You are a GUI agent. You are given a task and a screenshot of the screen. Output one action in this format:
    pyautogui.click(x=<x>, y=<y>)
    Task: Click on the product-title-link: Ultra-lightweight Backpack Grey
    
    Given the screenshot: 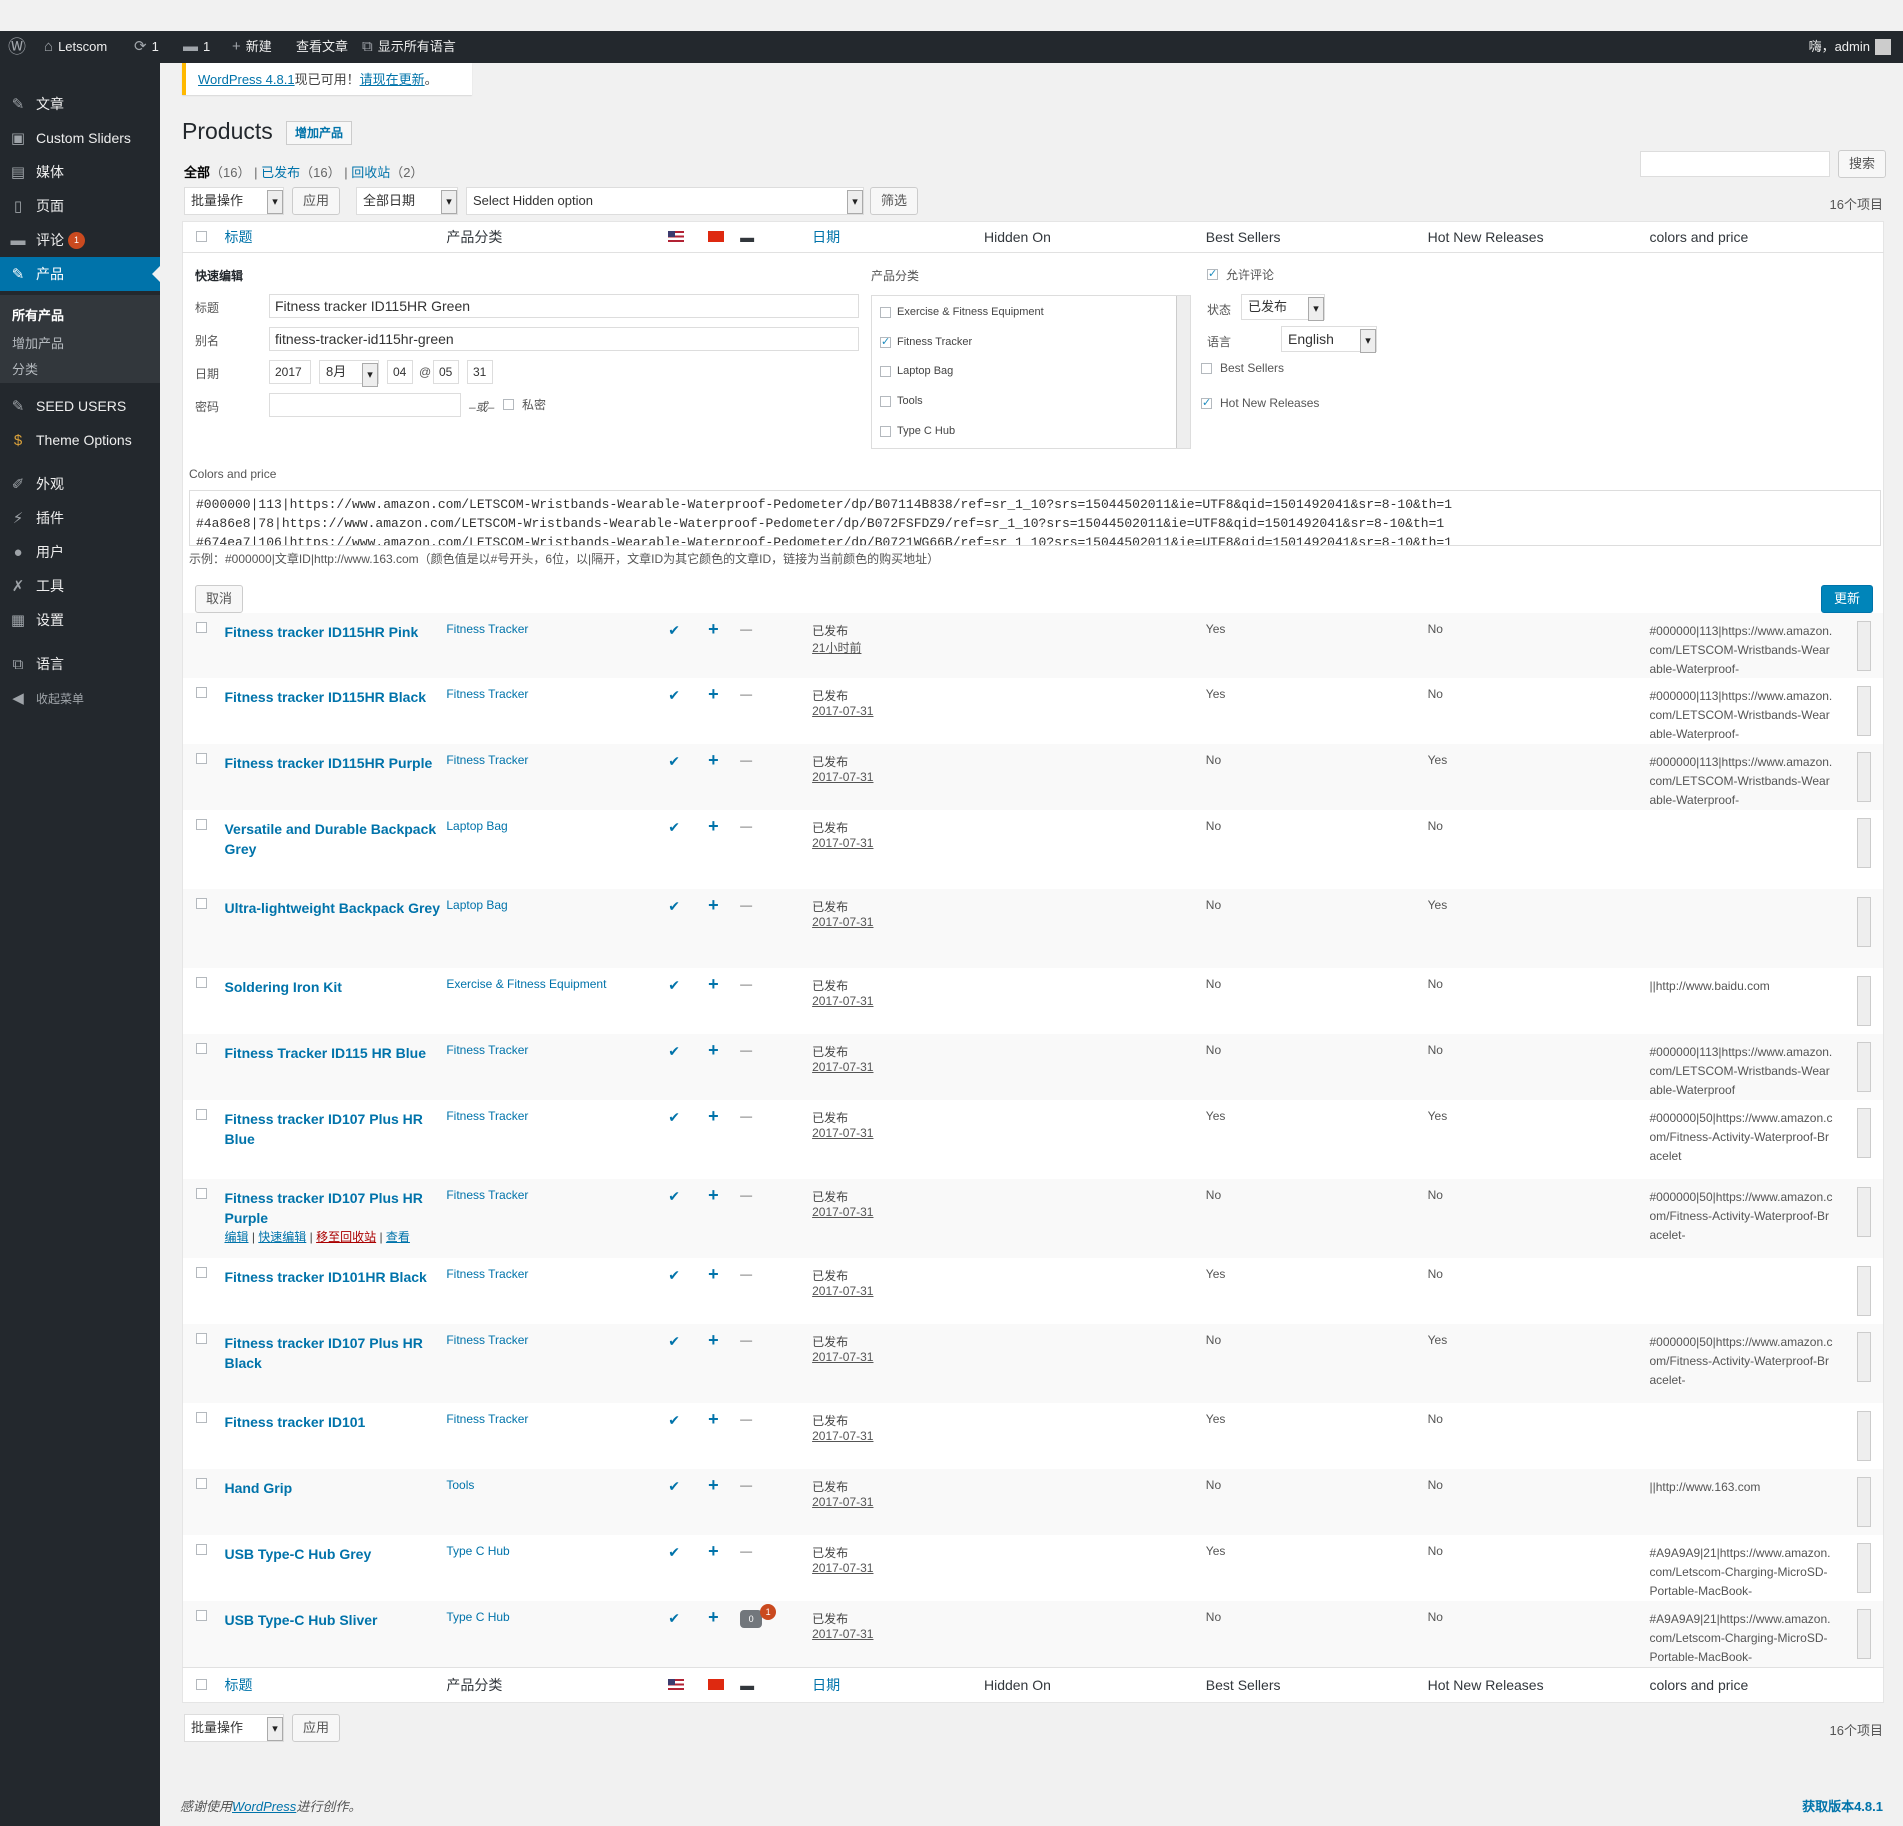 What is the action you would take?
    pyautogui.click(x=335, y=908)
    